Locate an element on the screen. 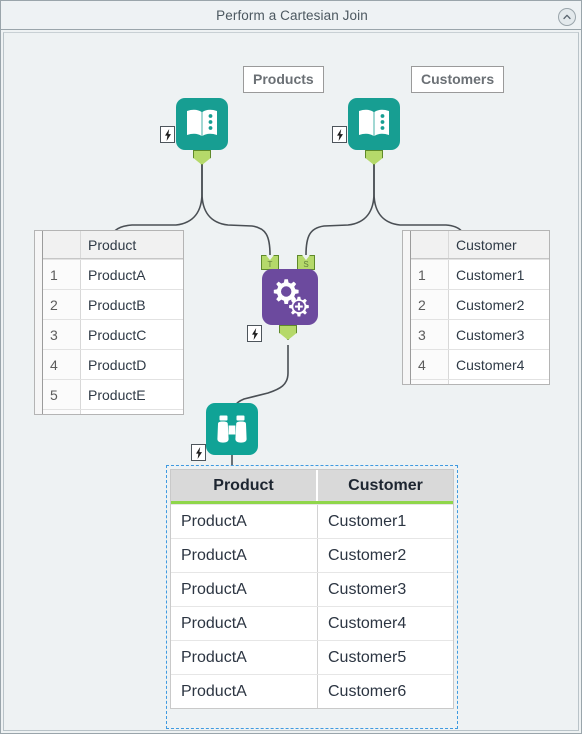  result-row: ProductA Customer6 is located at coordinates (312, 691).